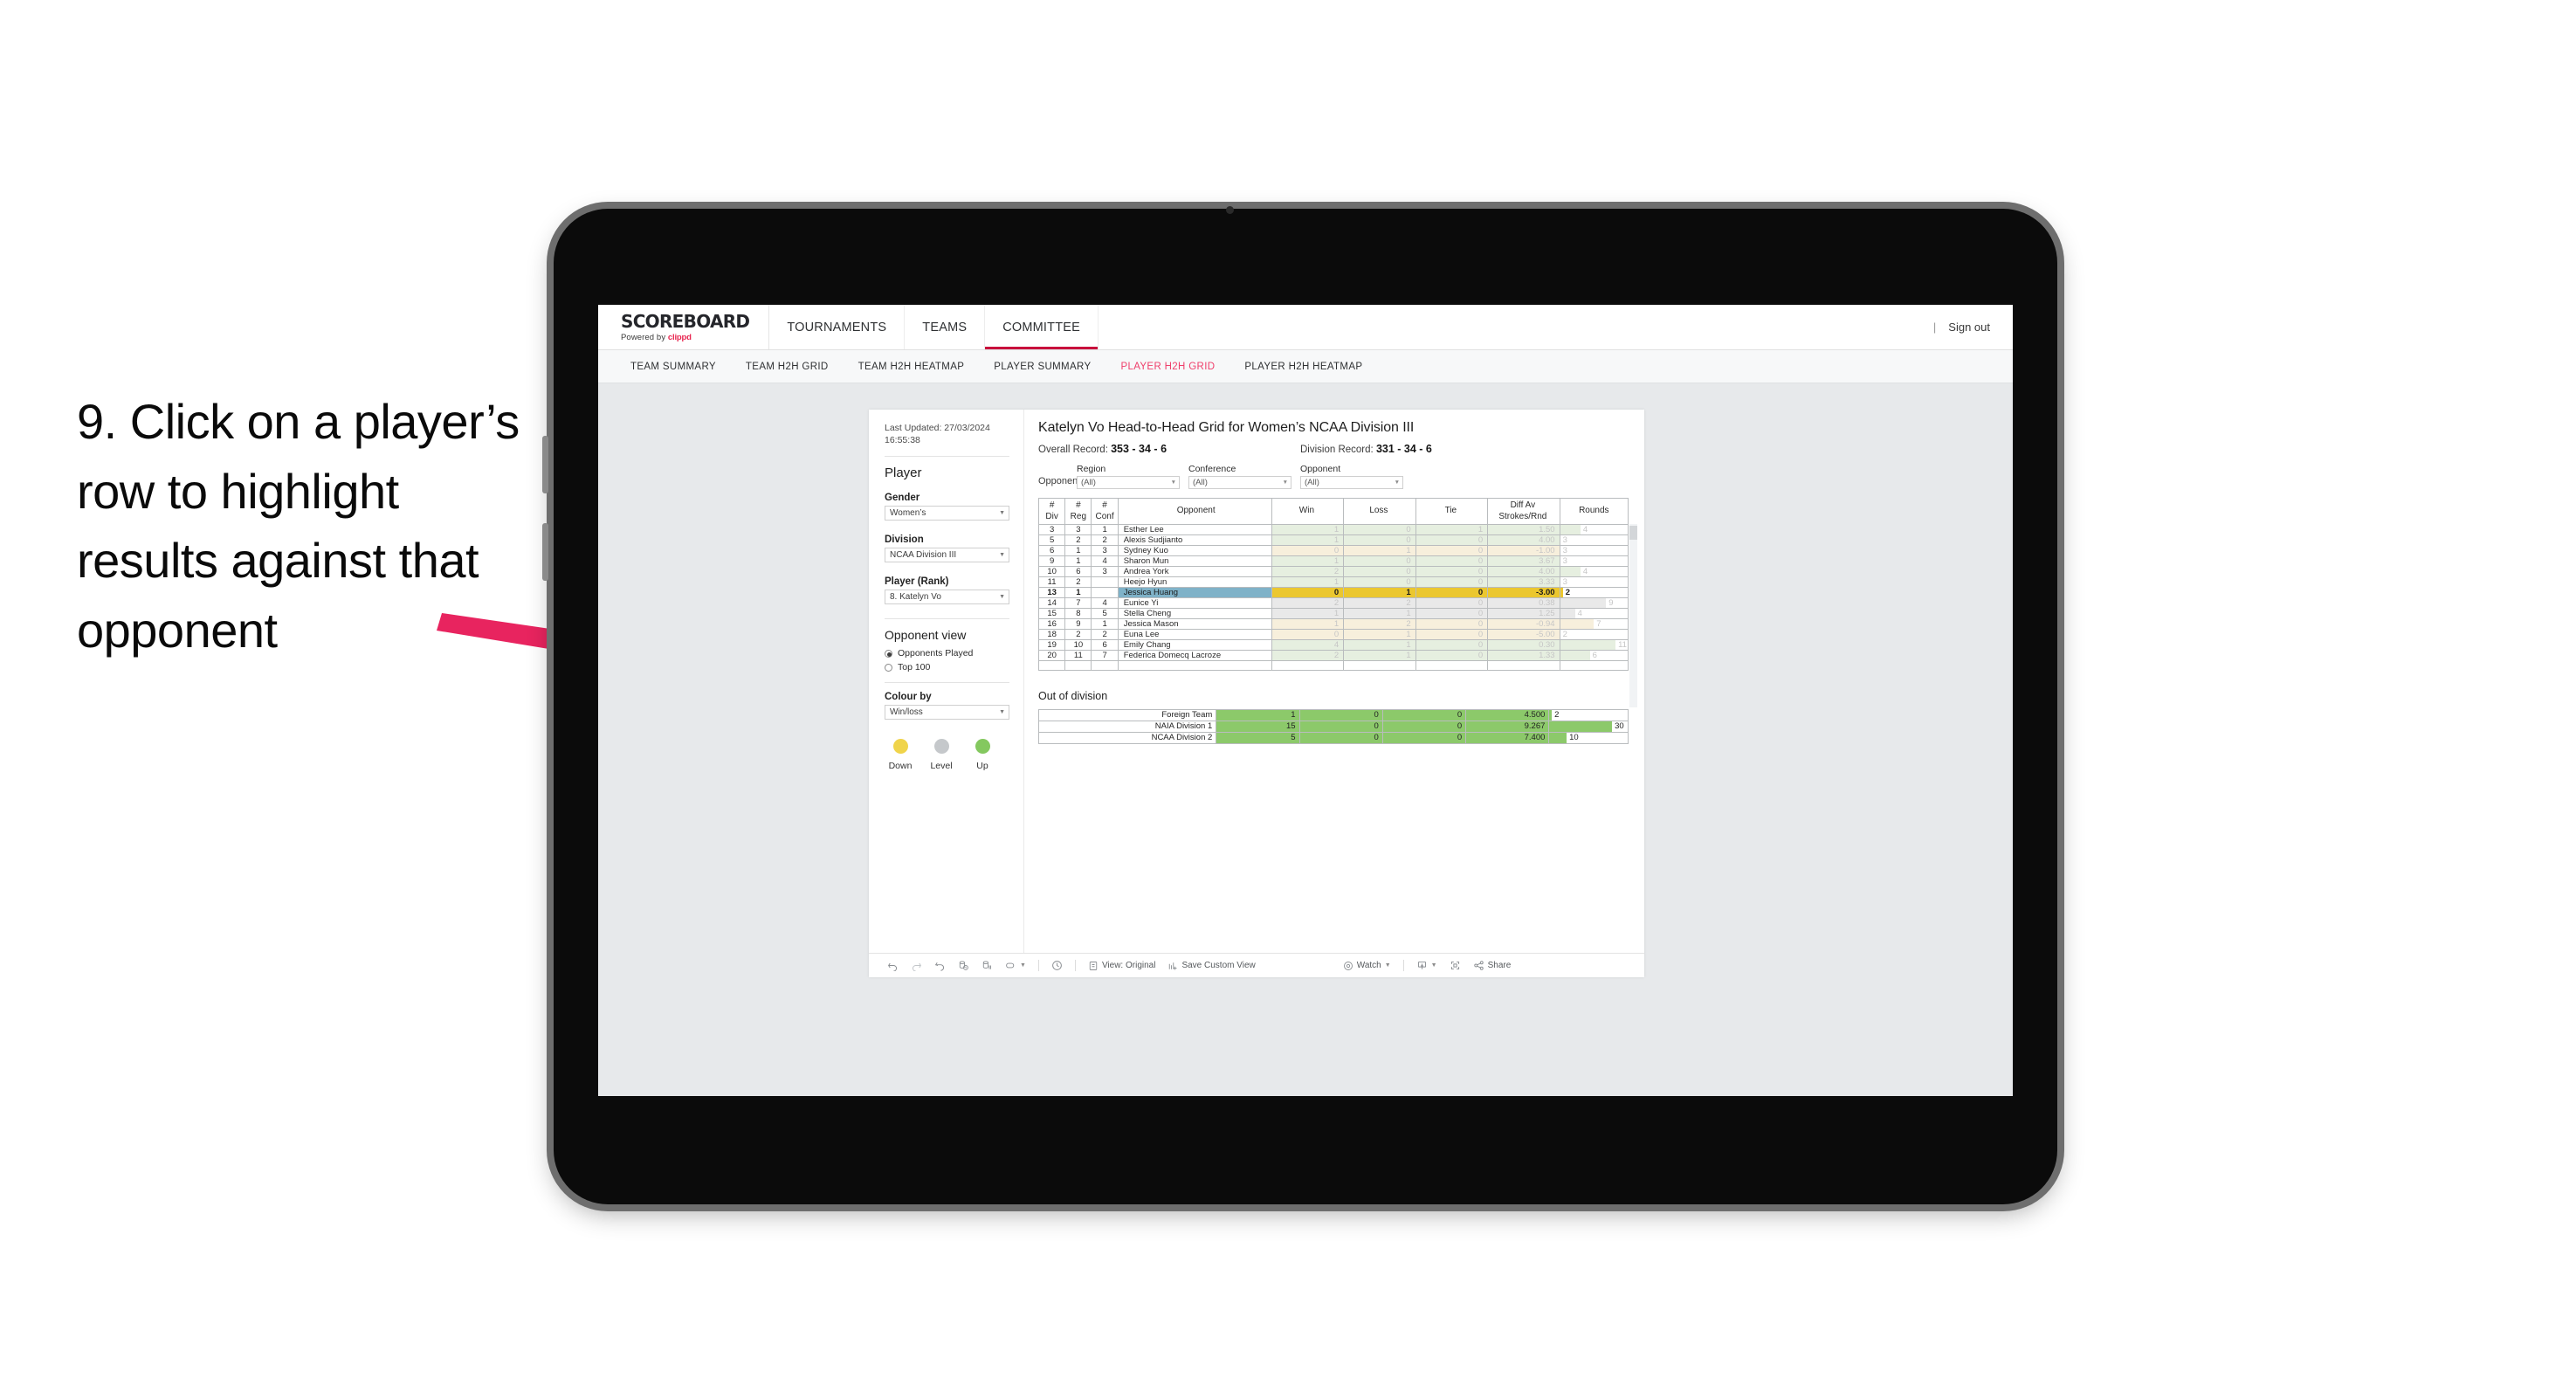 The image size is (2576, 1386). I want to click on division-select: NCAA Division III ▼, so click(947, 555).